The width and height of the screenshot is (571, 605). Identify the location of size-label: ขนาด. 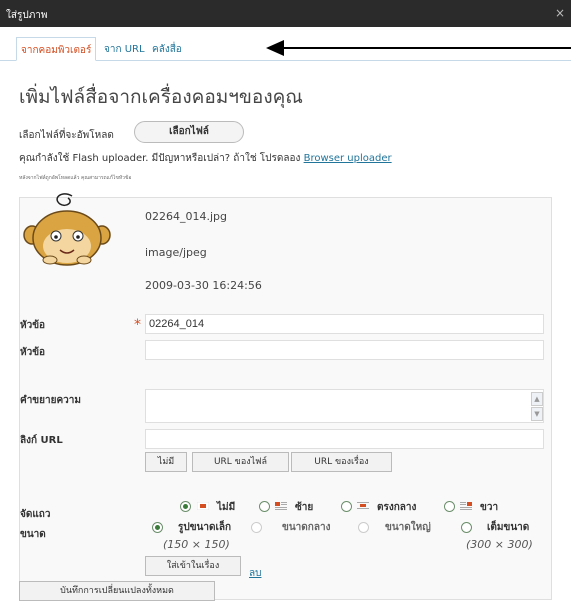
(33, 534).